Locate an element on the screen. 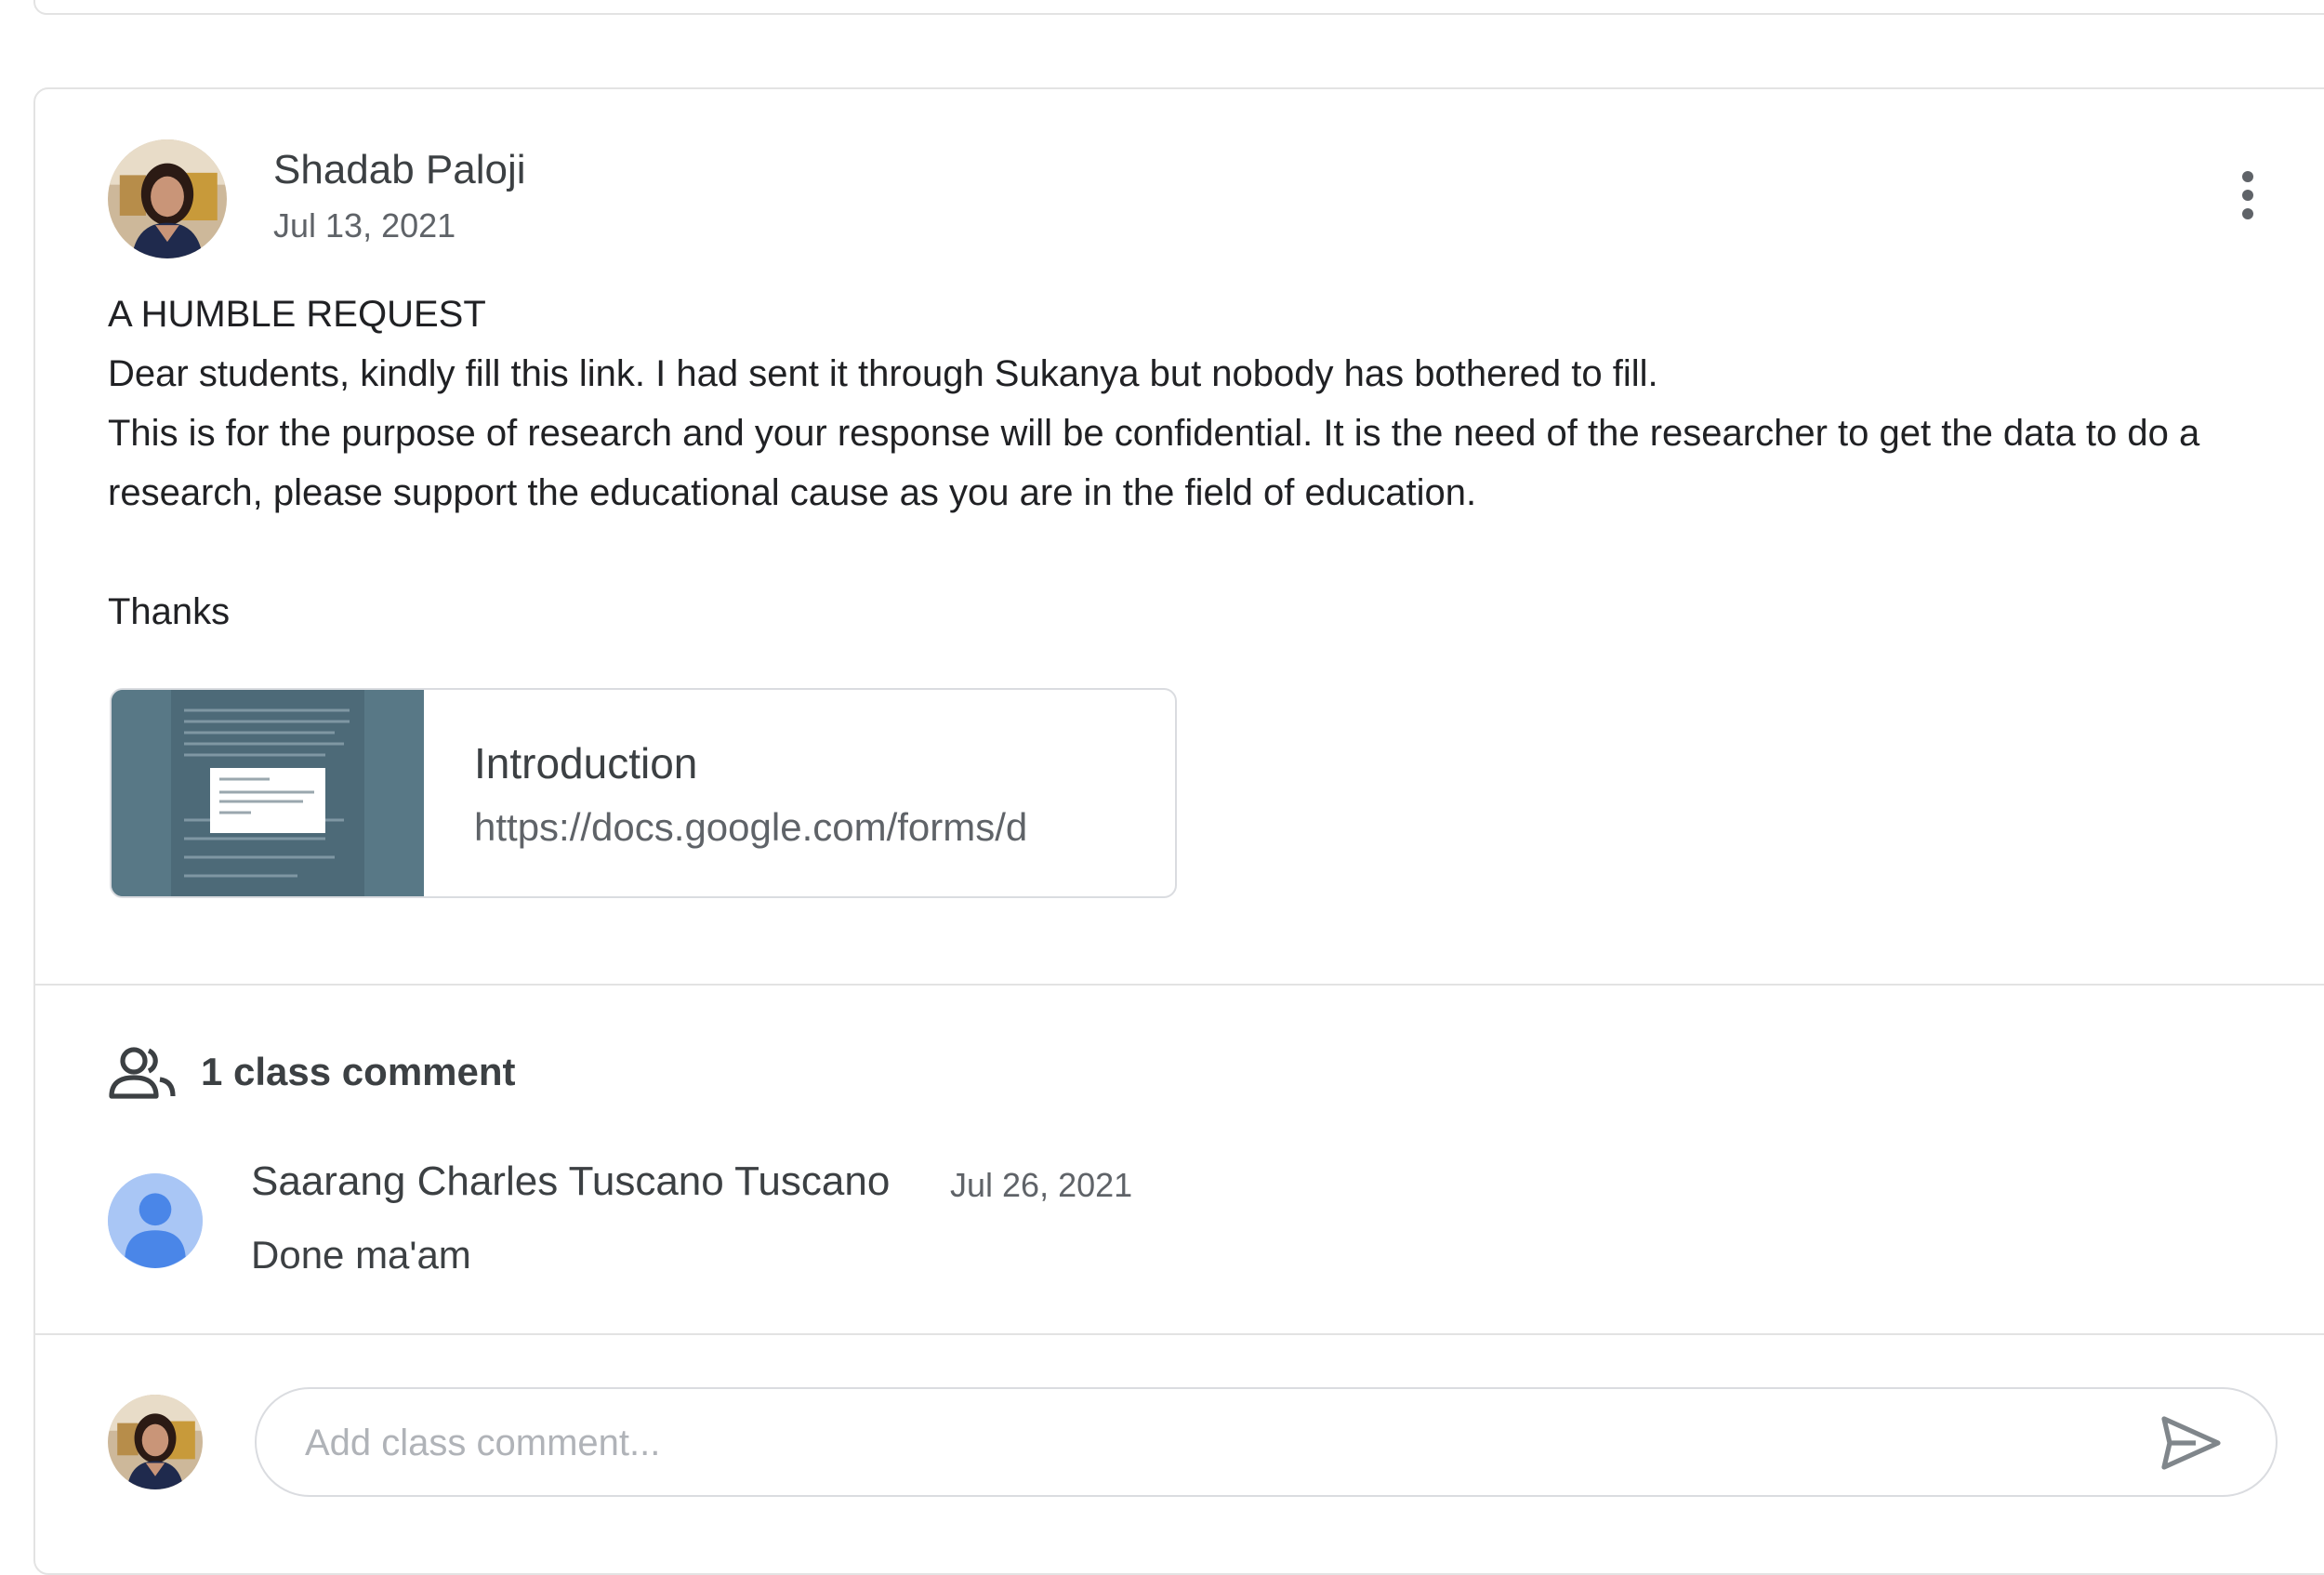 Image resolution: width=2324 pixels, height=1575 pixels. send-comment-button is located at coordinates (2191, 1443).